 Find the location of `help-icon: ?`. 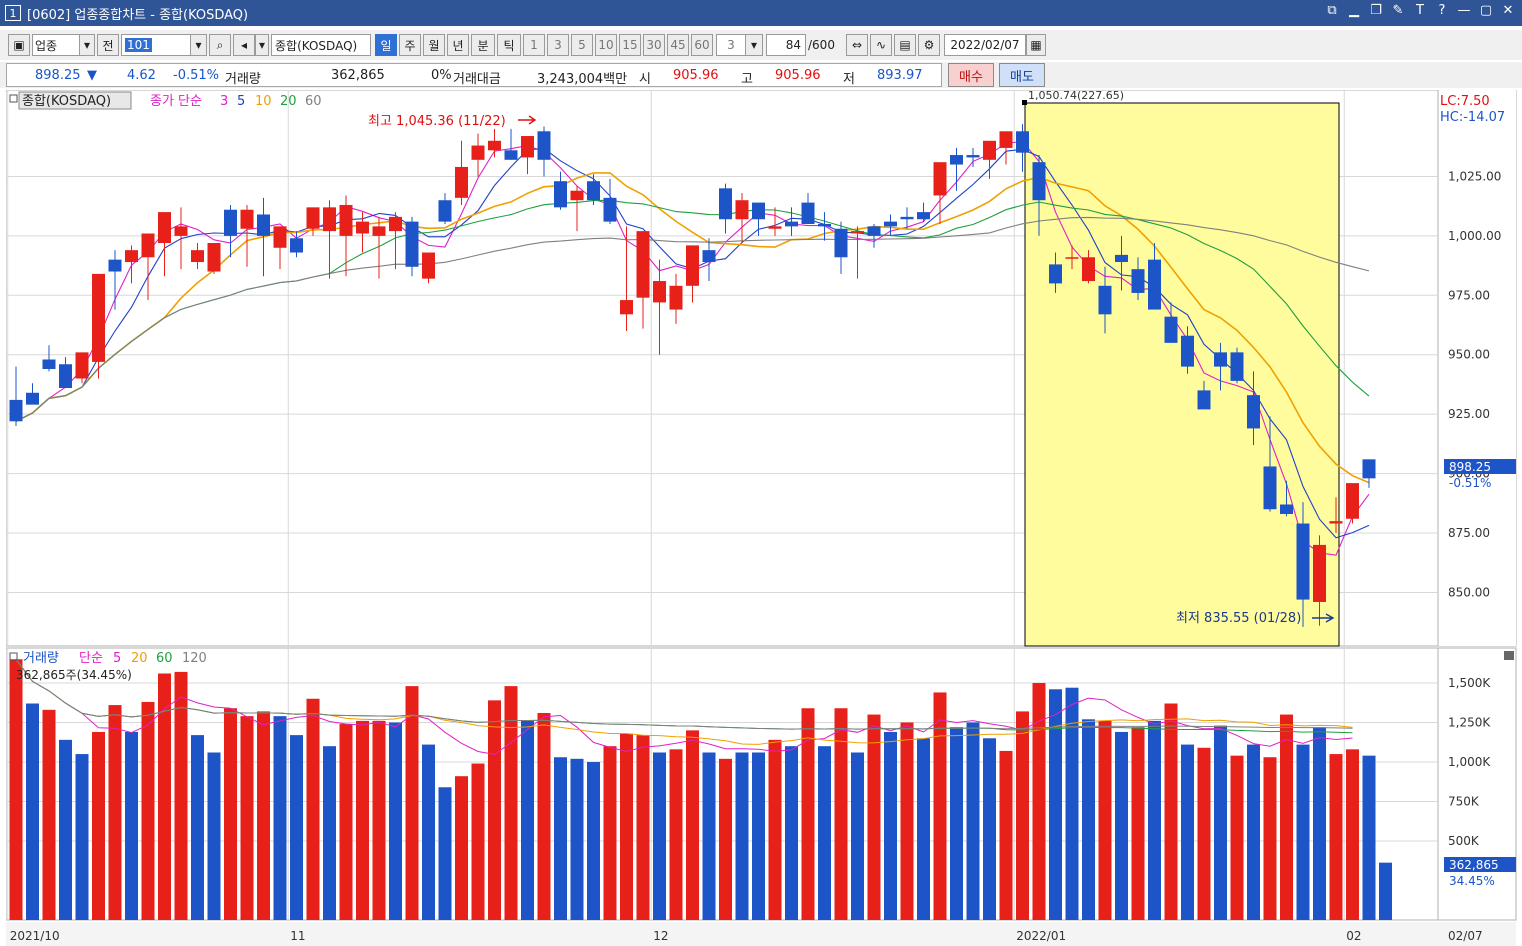

help-icon: ? is located at coordinates (1442, 10).